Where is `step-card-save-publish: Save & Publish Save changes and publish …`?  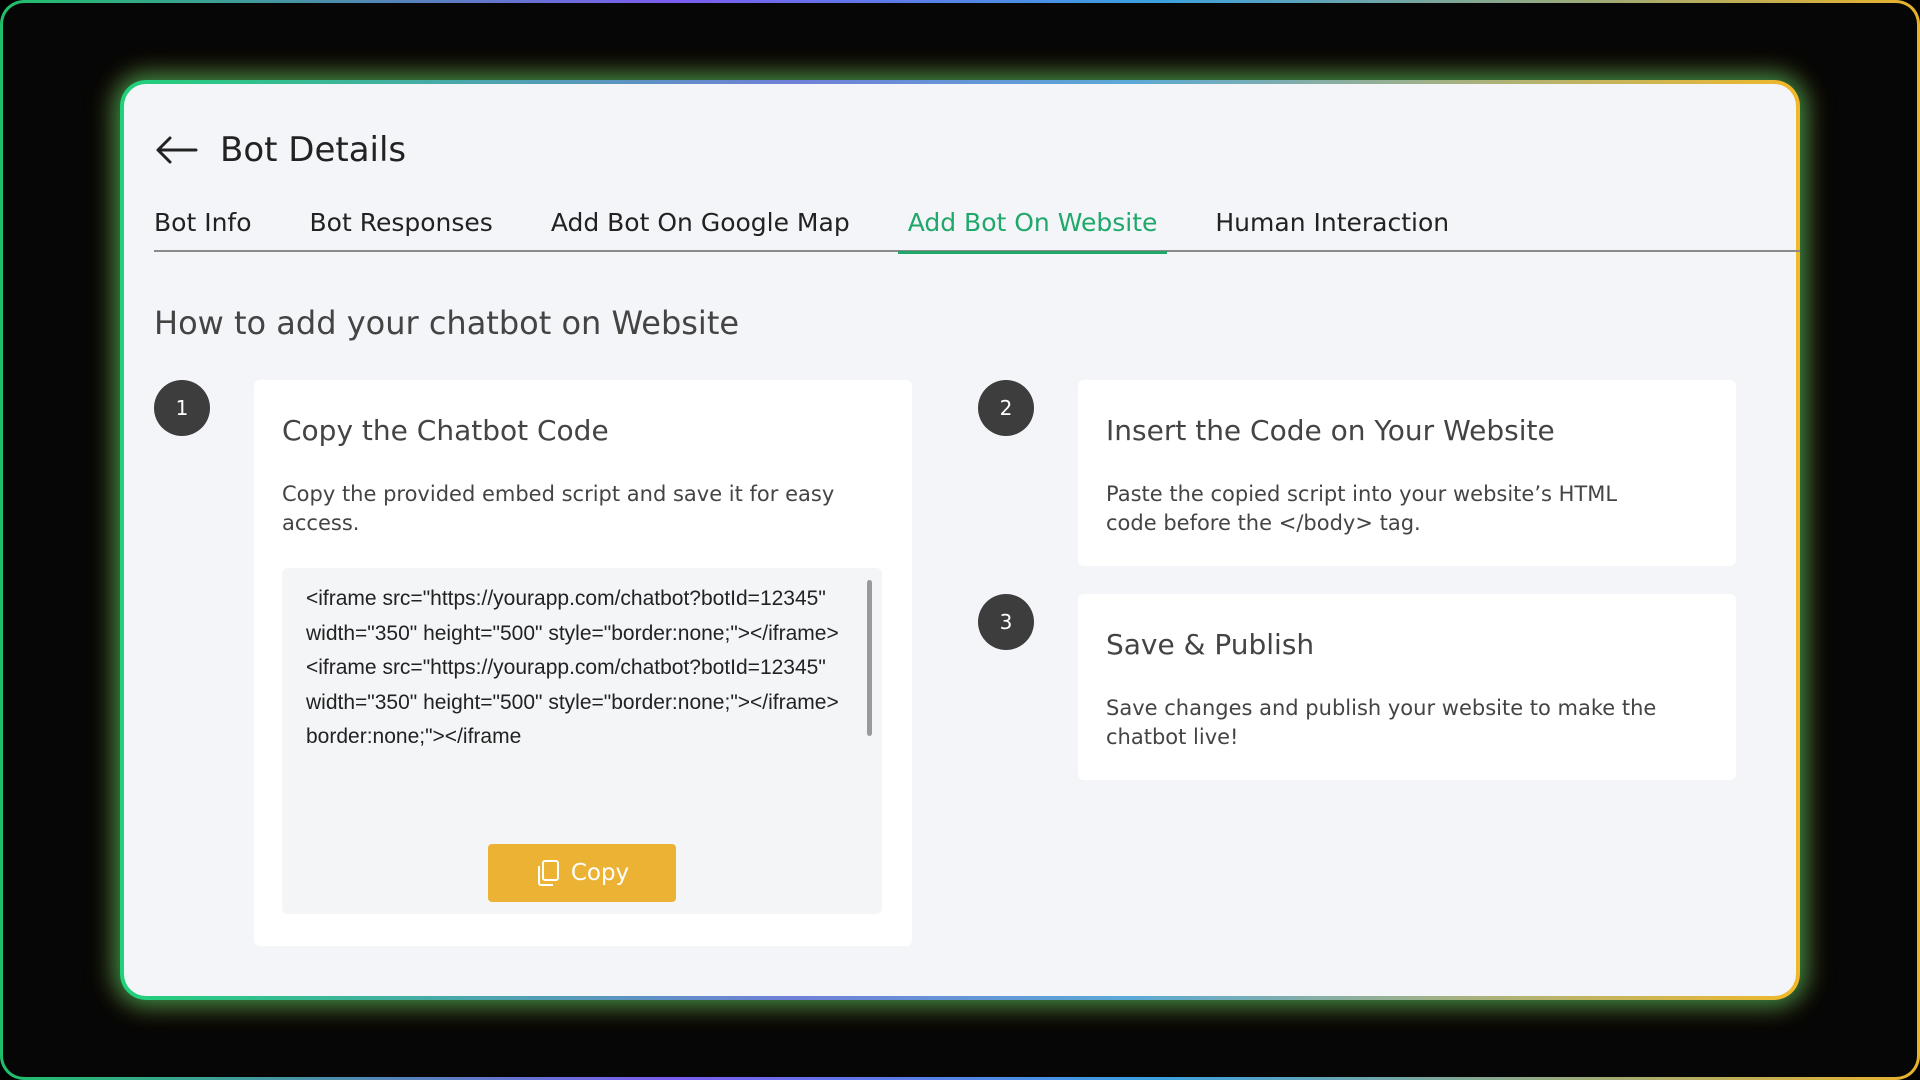 step-card-save-publish: Save & Publish Save changes and publish … is located at coordinates (1407, 687).